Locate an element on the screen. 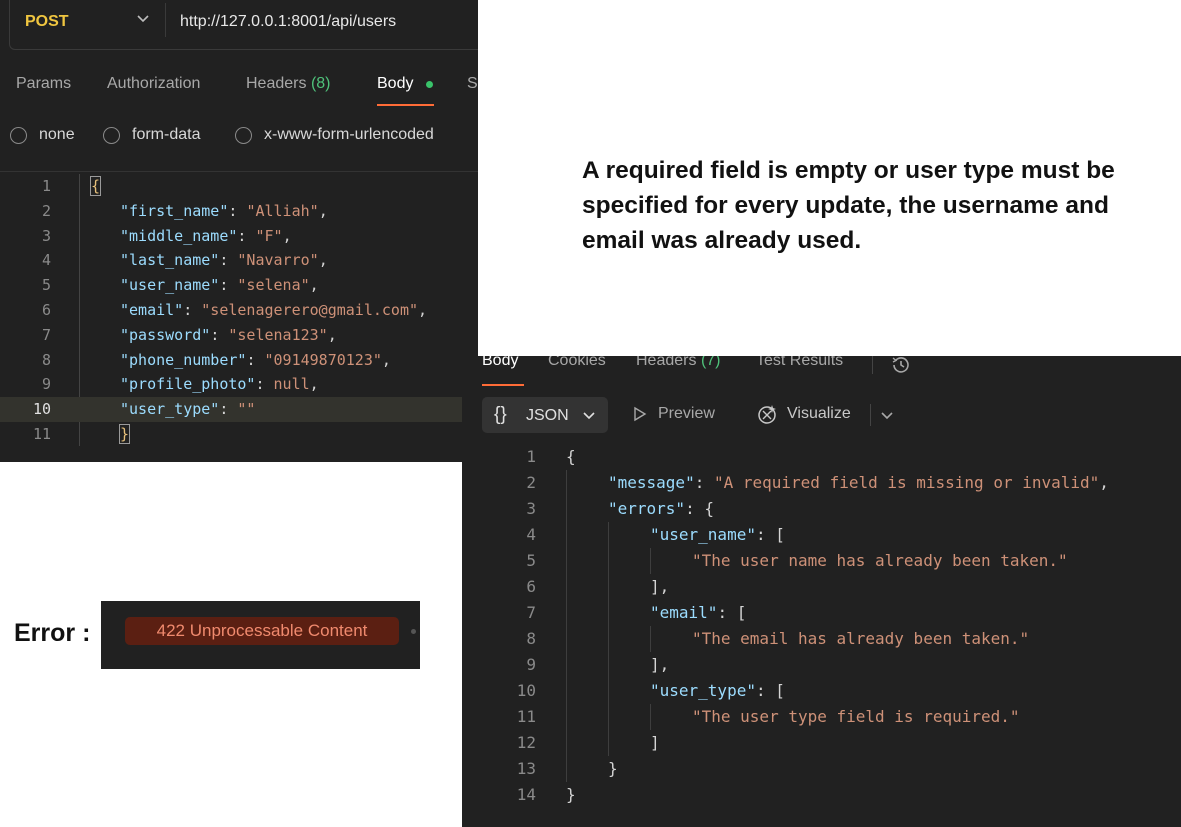 The image size is (1181, 827). tab-cookies: Cookies is located at coordinates (577, 363).